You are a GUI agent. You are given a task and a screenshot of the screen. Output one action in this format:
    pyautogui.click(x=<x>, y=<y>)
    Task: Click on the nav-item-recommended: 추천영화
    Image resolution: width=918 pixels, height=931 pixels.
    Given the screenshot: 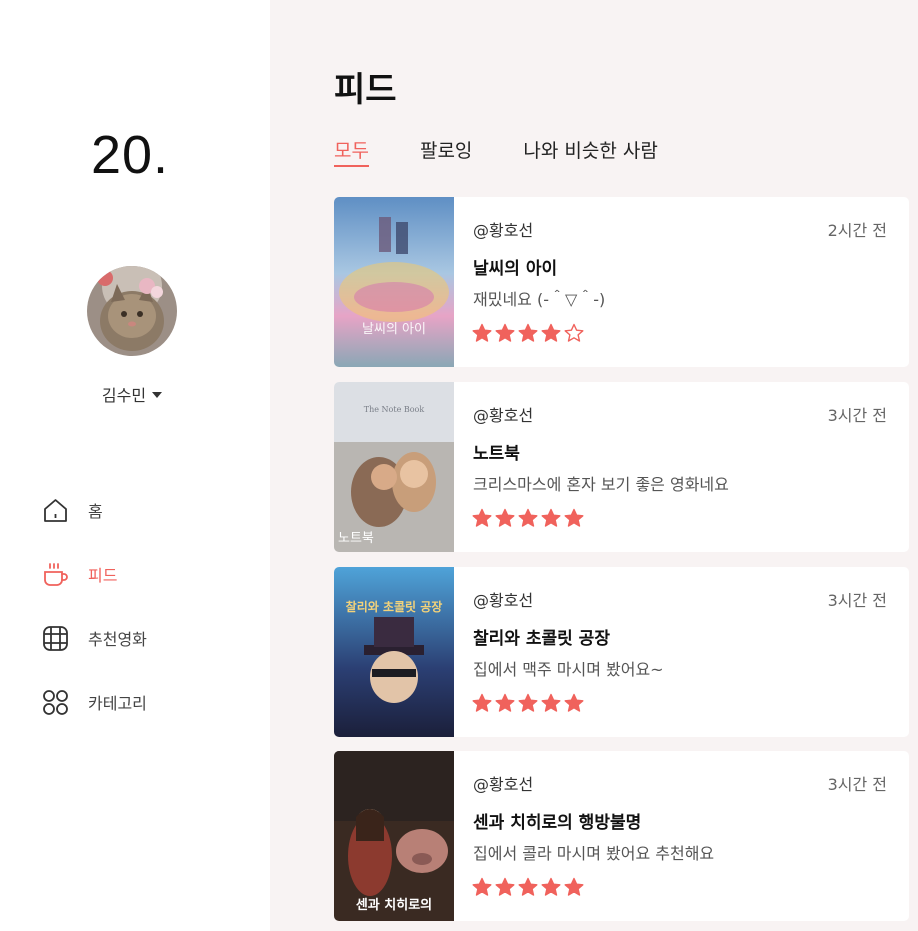 What is the action you would take?
    pyautogui.click(x=94, y=638)
    